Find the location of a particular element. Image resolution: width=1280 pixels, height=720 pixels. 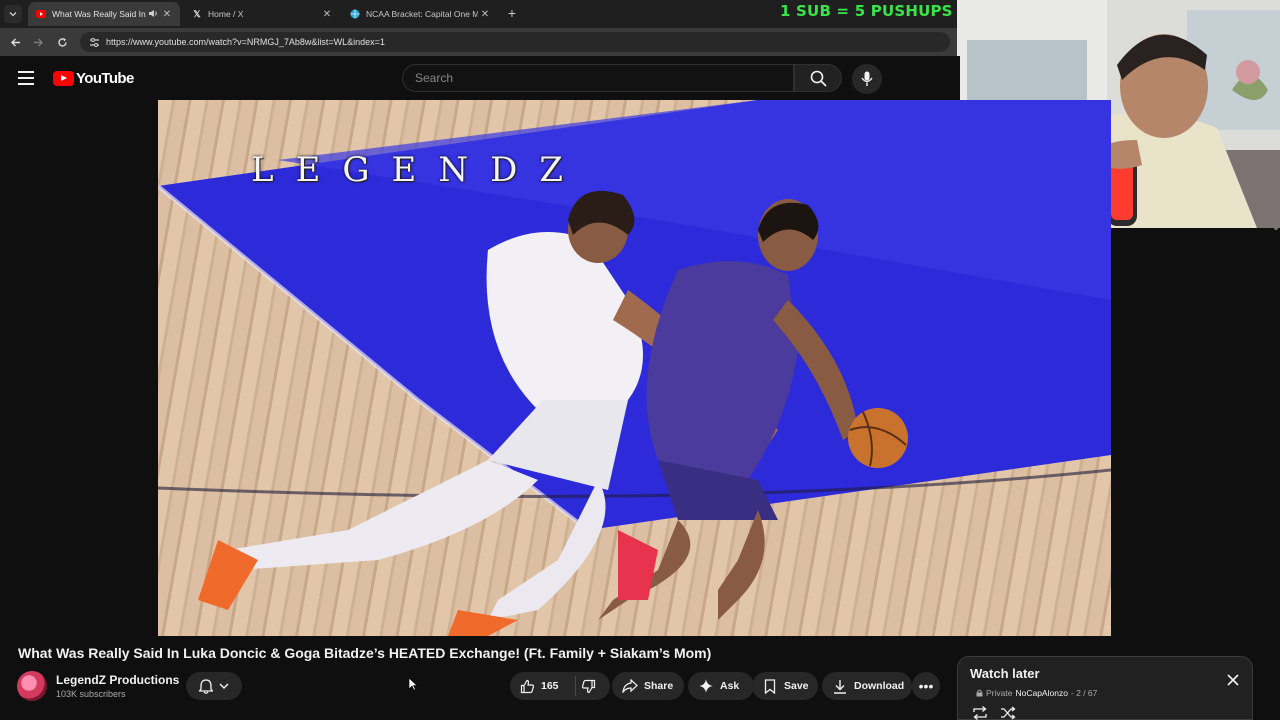

tab-search-button is located at coordinates (13, 14).